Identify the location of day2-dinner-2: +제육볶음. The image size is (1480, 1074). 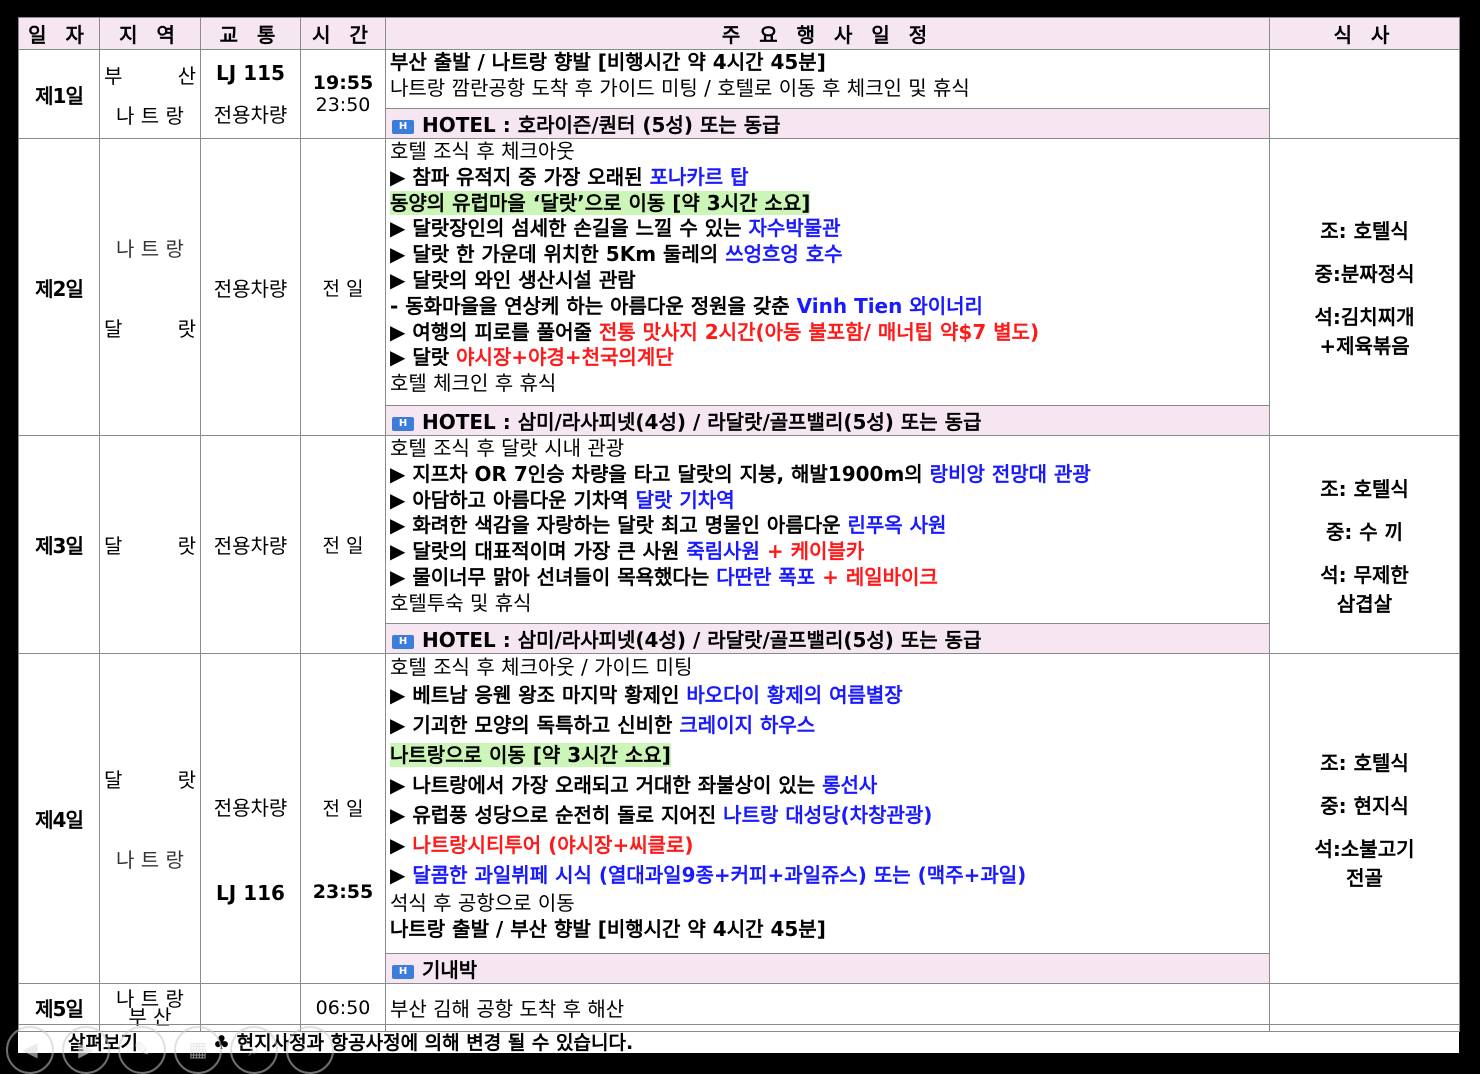
(1364, 346).